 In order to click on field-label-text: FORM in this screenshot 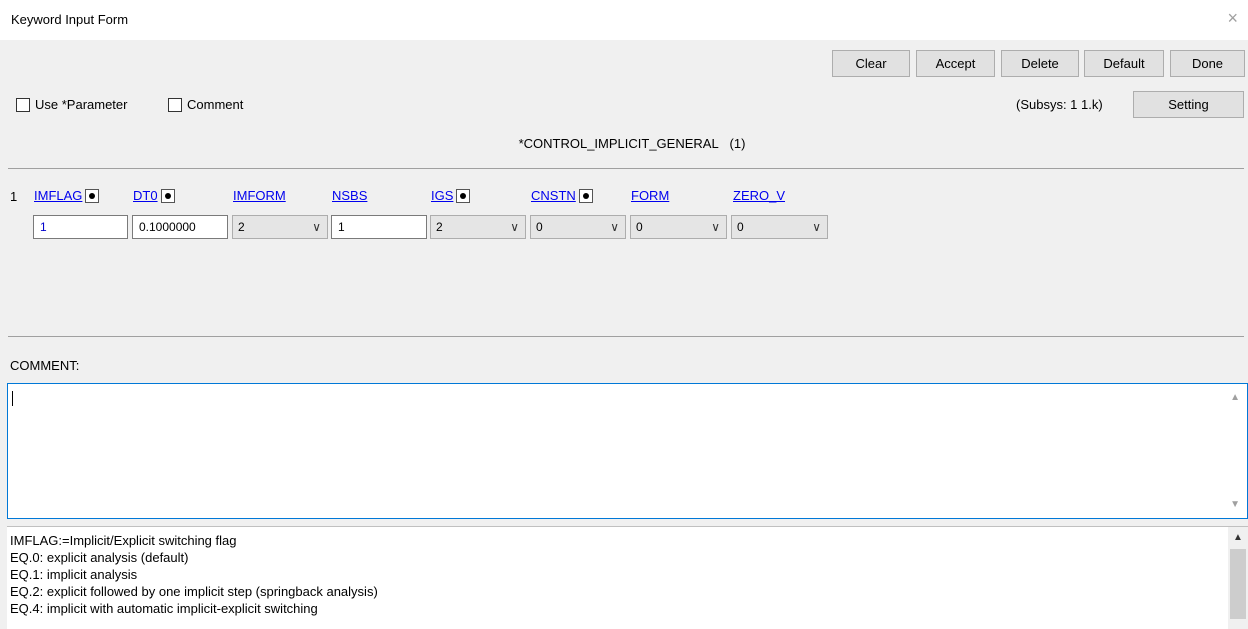, I will do `click(650, 195)`.